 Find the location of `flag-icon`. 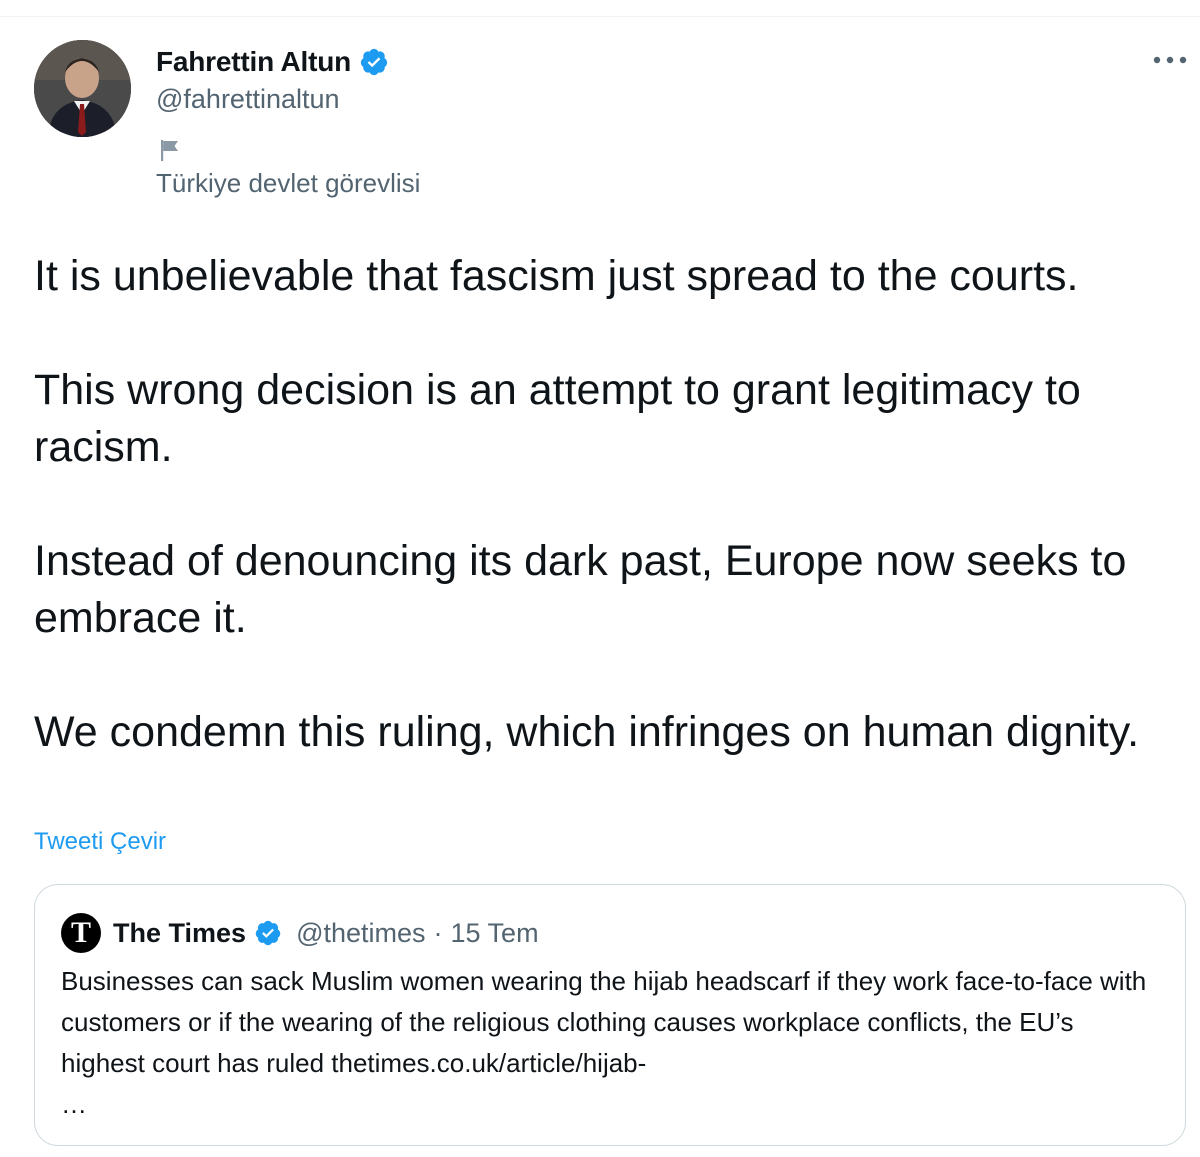

flag-icon is located at coordinates (169, 150).